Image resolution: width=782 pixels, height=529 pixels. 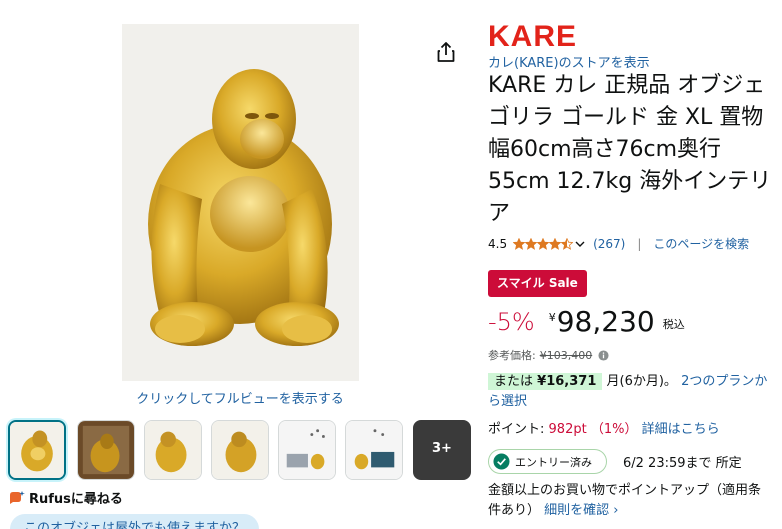 What do you see at coordinates (673, 324) in the screenshot?
I see `tax-label: 税込` at bounding box center [673, 324].